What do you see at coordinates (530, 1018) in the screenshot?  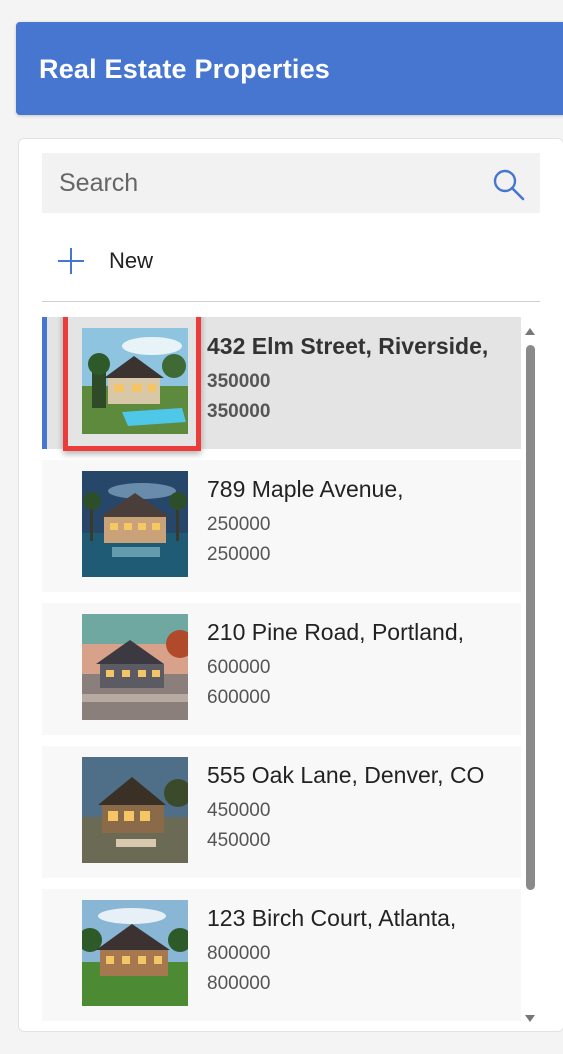 I see `scroll-down-arrow-icon` at bounding box center [530, 1018].